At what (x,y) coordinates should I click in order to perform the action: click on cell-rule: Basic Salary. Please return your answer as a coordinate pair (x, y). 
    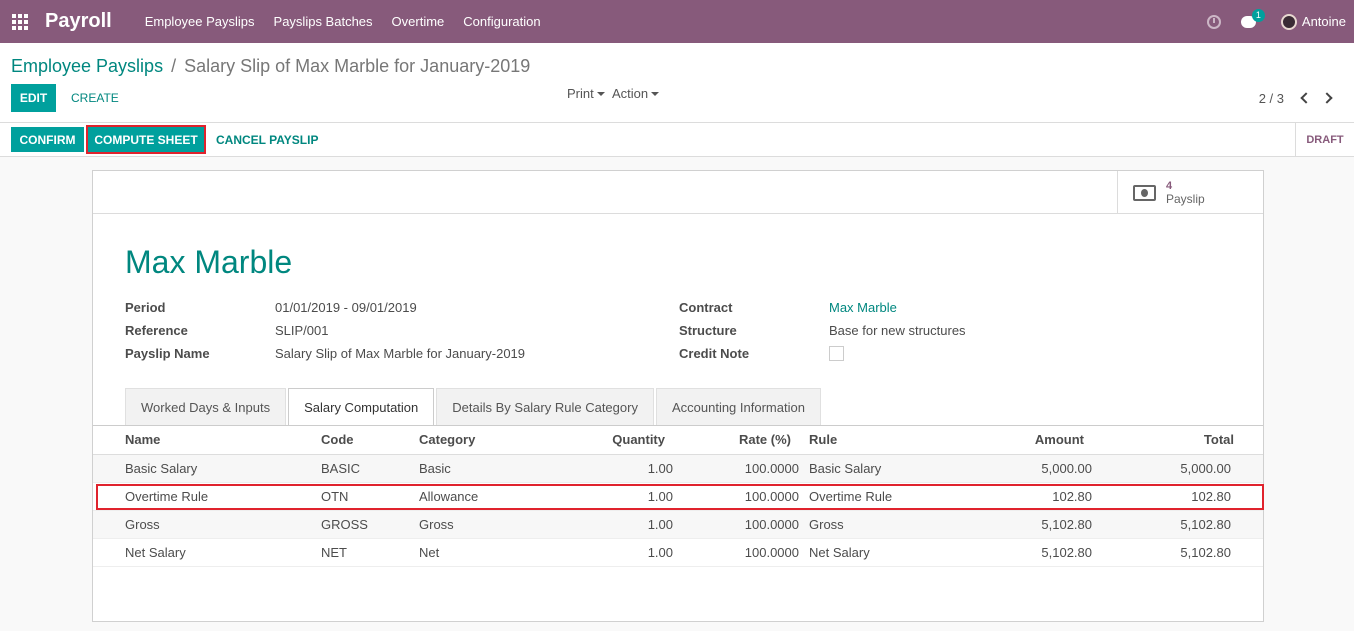
    Looking at the image, I should click on (845, 468).